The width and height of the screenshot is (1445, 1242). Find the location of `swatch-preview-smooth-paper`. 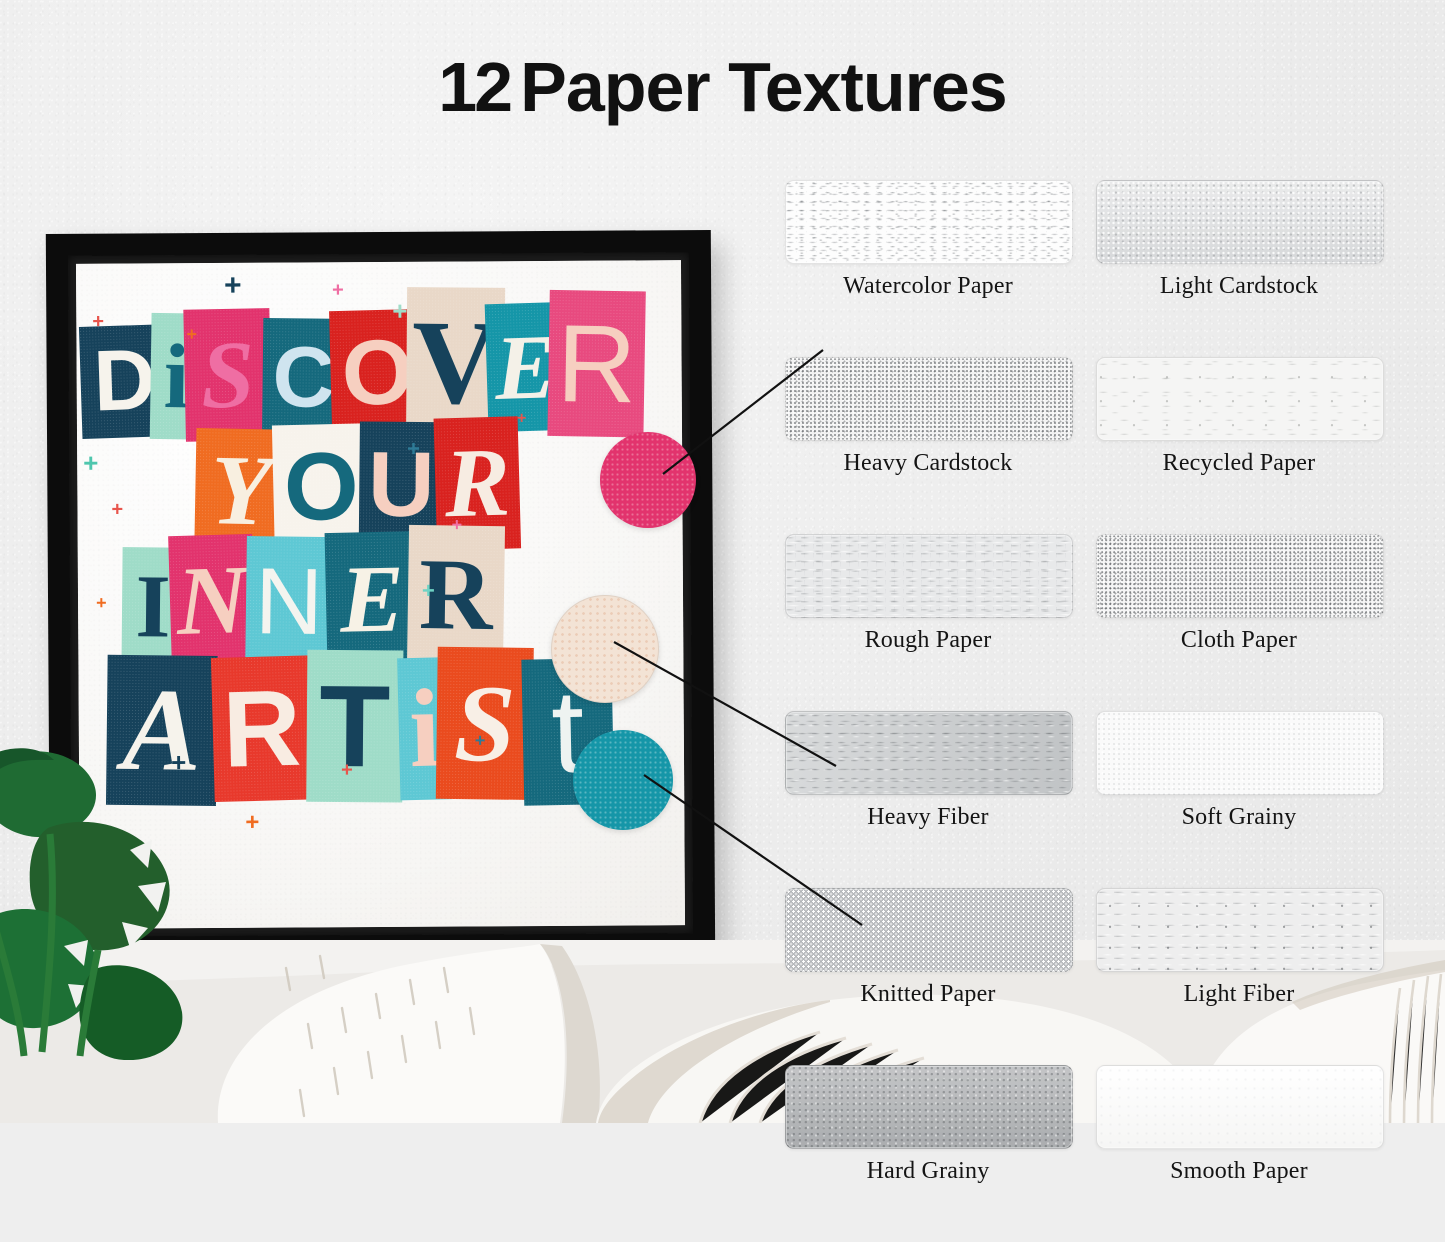

swatch-preview-smooth-paper is located at coordinates (1240, 1107).